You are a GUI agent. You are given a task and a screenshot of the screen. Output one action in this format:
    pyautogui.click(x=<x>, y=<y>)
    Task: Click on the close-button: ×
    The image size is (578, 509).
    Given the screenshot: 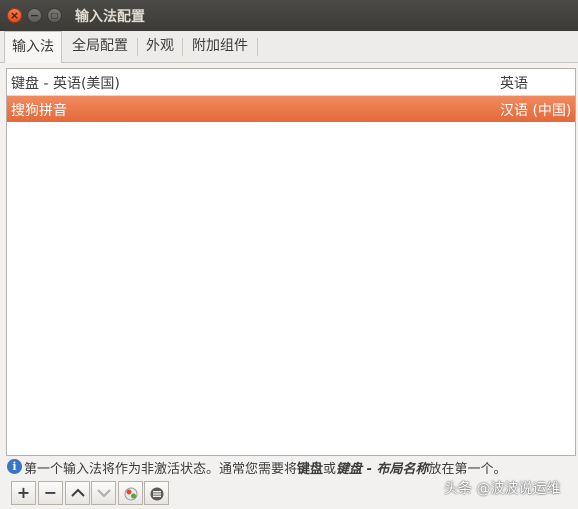 What is the action you would take?
    pyautogui.click(x=14, y=15)
    